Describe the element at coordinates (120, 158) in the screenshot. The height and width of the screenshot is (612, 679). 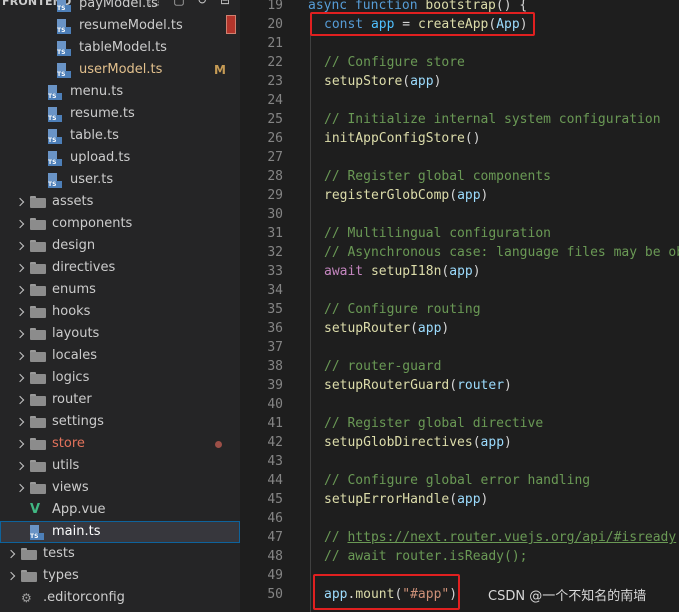
I see `file-item: TS upload.ts` at that location.